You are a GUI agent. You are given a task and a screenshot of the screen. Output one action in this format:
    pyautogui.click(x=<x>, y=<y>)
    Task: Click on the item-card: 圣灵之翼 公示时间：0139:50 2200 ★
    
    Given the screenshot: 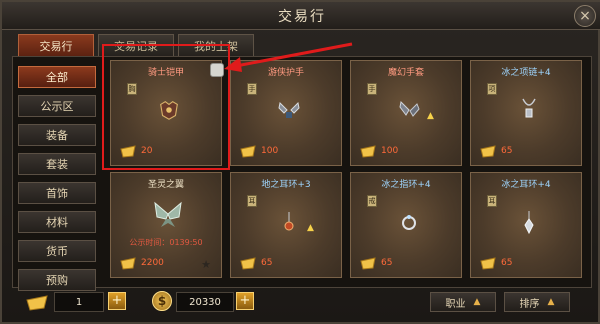 What is the action you would take?
    pyautogui.click(x=166, y=225)
    